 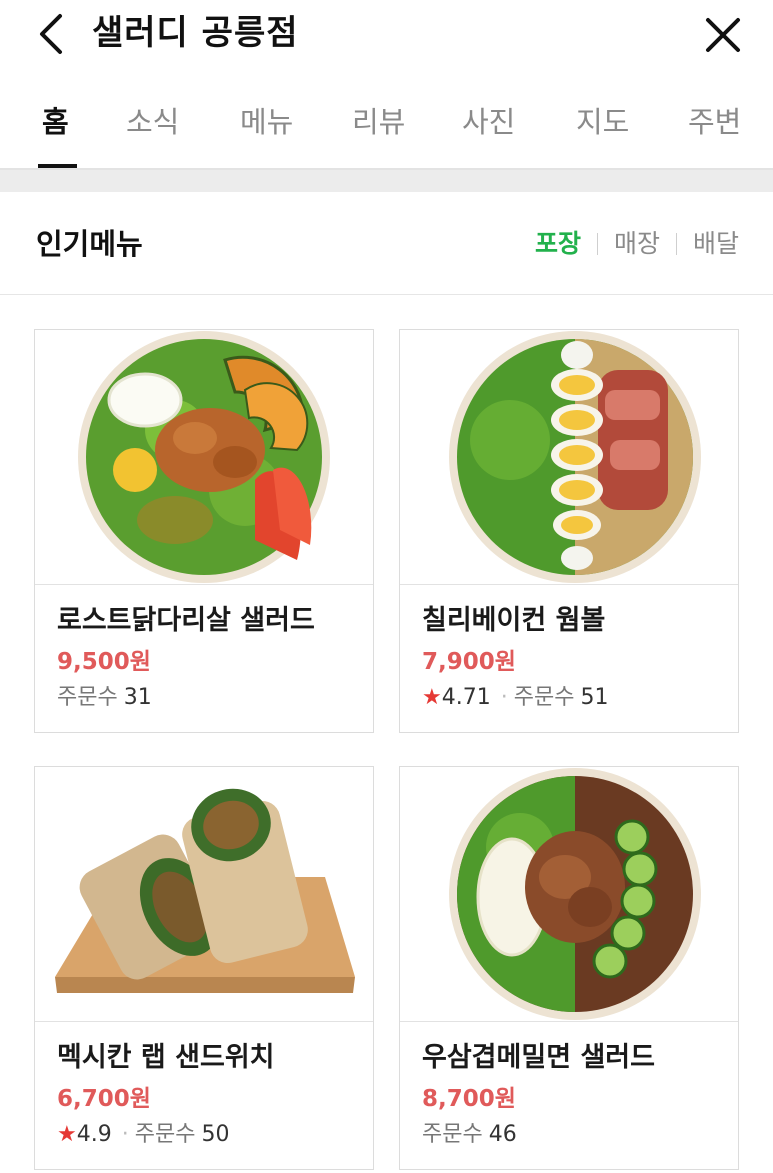 I want to click on active-tab-indicator, so click(x=57, y=166).